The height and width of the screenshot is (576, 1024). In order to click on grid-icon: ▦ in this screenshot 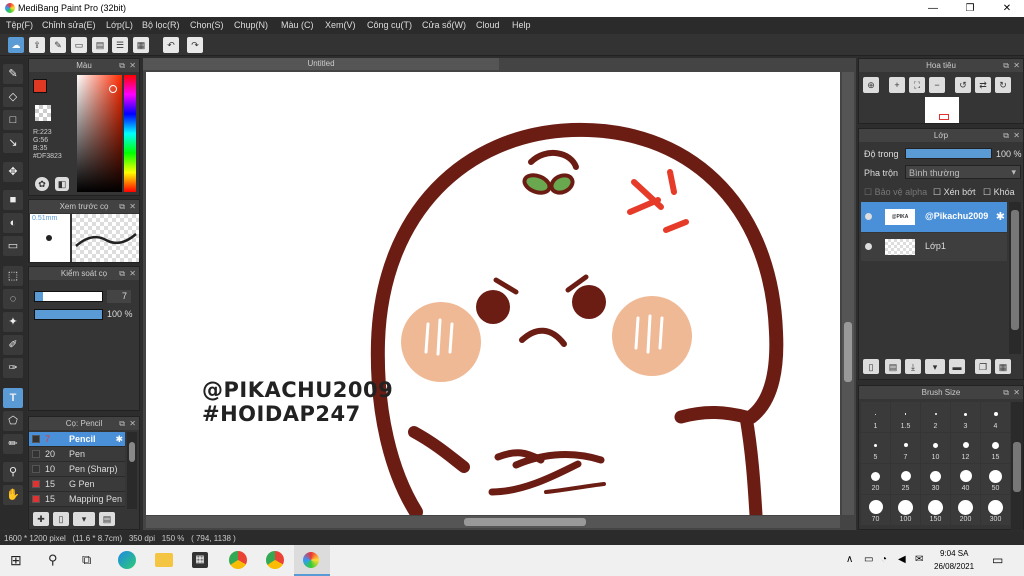, I will do `click(141, 45)`.